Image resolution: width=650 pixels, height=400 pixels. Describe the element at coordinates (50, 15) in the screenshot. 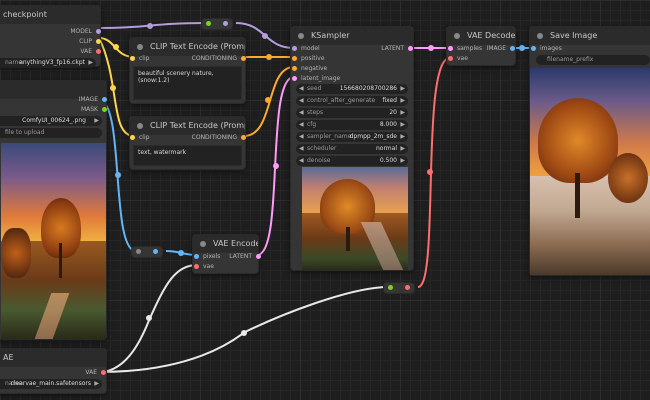

I see `node-title: checkpoint` at that location.